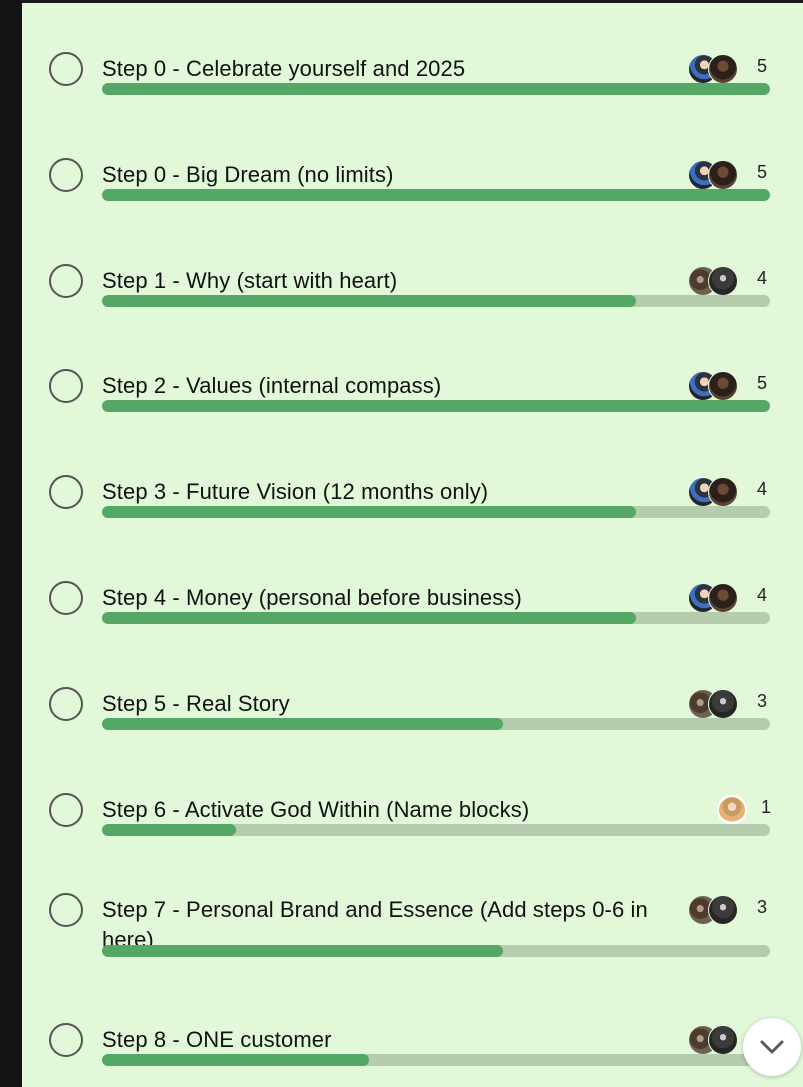 This screenshot has height=1087, width=803. I want to click on poll-option-label: Step 5 - Real Story, so click(196, 703).